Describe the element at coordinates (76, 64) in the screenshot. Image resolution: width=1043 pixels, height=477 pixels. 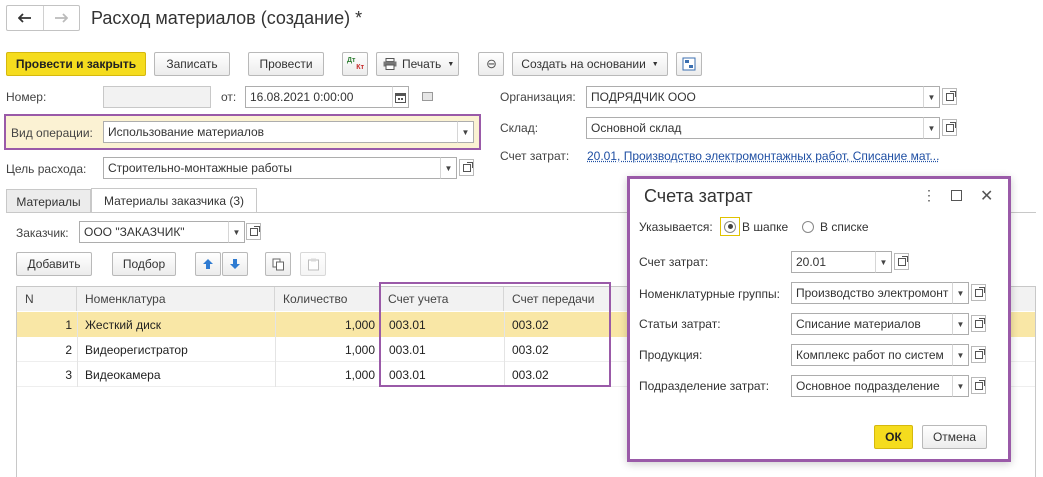
I see `post-and-close-button: Провести и закрыть` at that location.